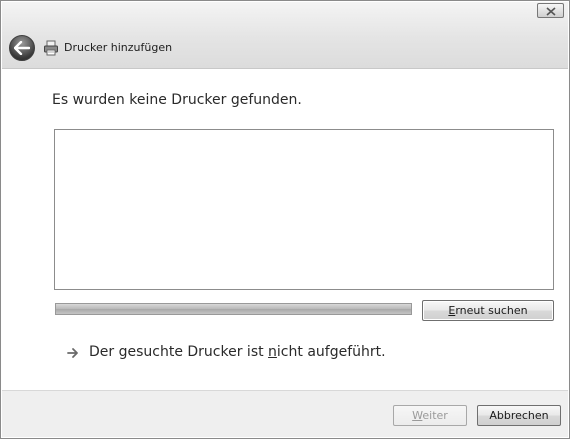 This screenshot has width=572, height=441. I want to click on close-icon, so click(550, 11).